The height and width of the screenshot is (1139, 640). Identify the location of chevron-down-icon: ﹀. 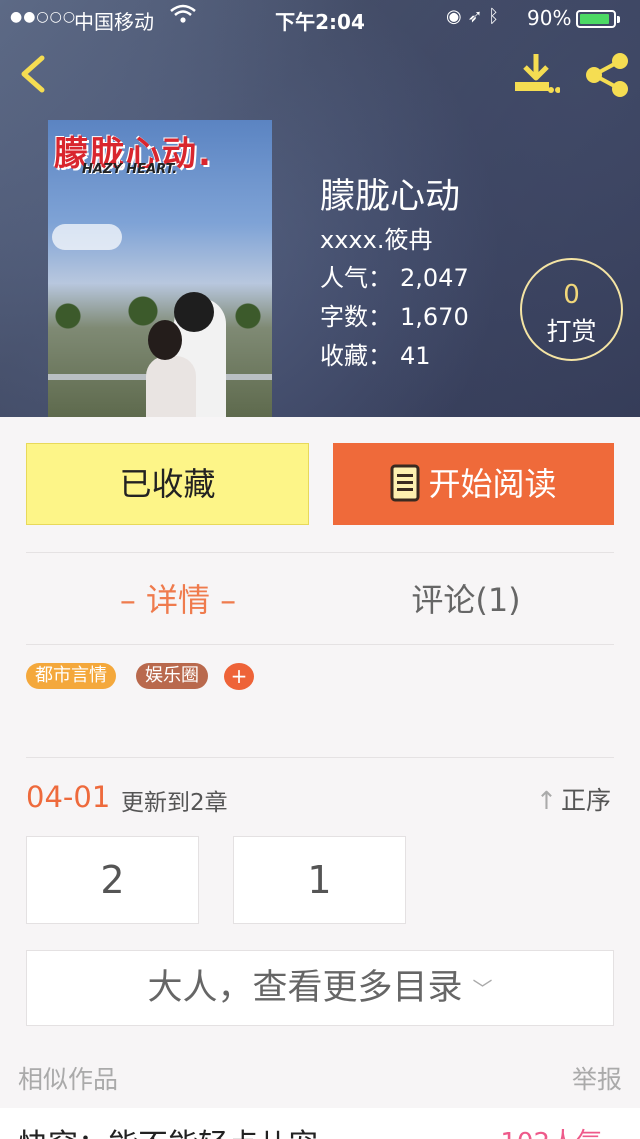
(482, 989).